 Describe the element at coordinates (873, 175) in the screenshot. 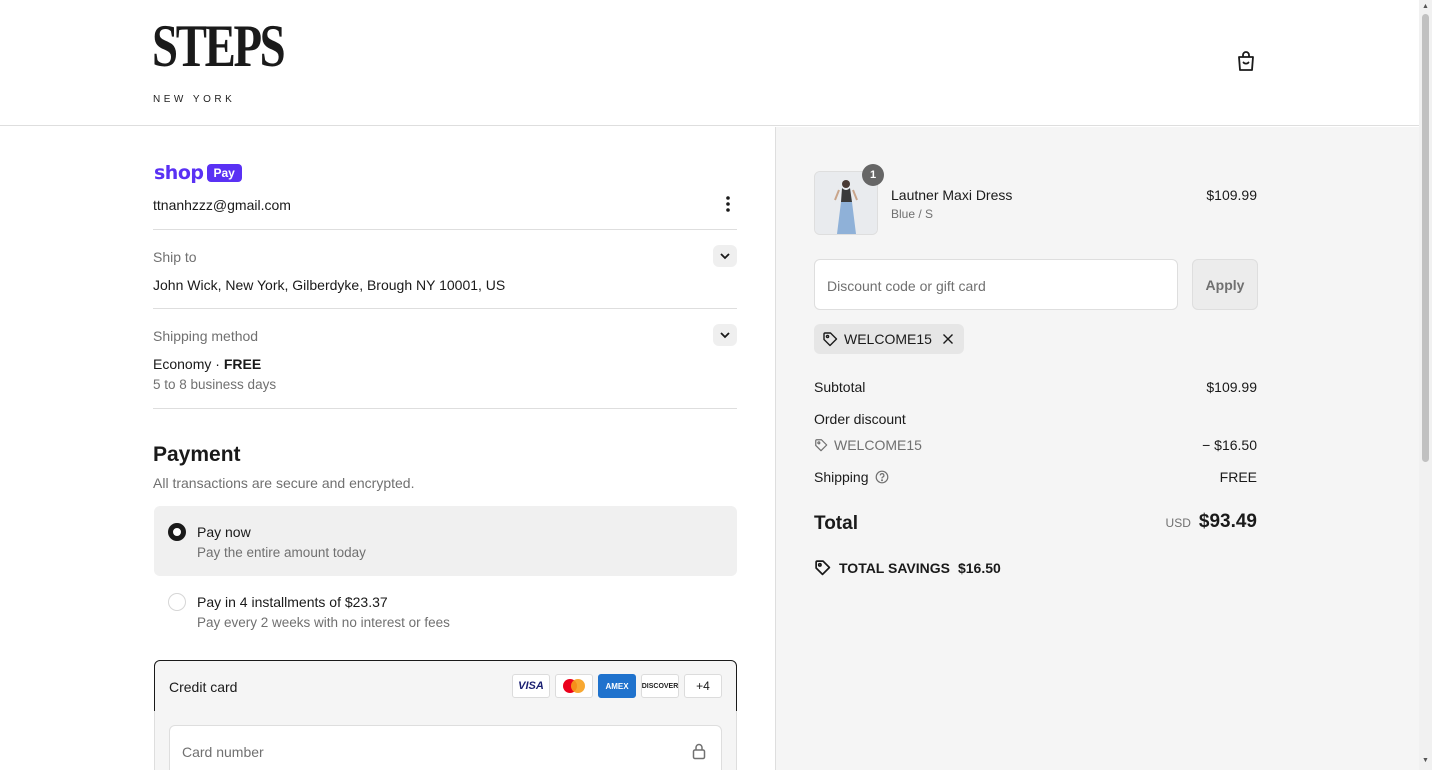

I see `quantity-badge: 1` at that location.